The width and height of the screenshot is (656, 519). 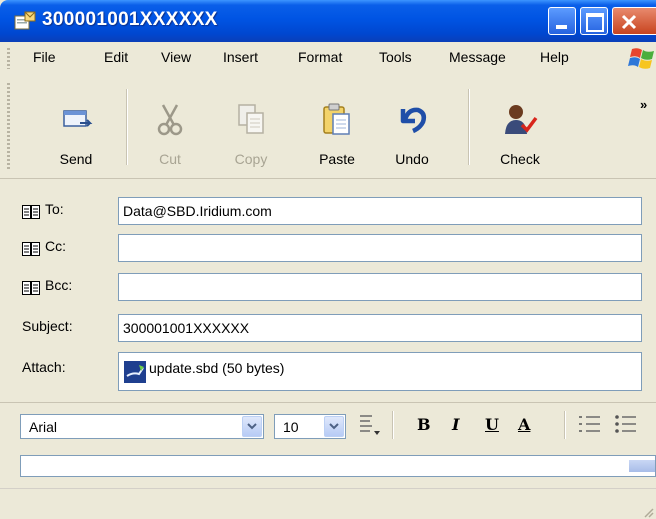 What do you see at coordinates (554, 57) in the screenshot?
I see `menu-help: Help` at bounding box center [554, 57].